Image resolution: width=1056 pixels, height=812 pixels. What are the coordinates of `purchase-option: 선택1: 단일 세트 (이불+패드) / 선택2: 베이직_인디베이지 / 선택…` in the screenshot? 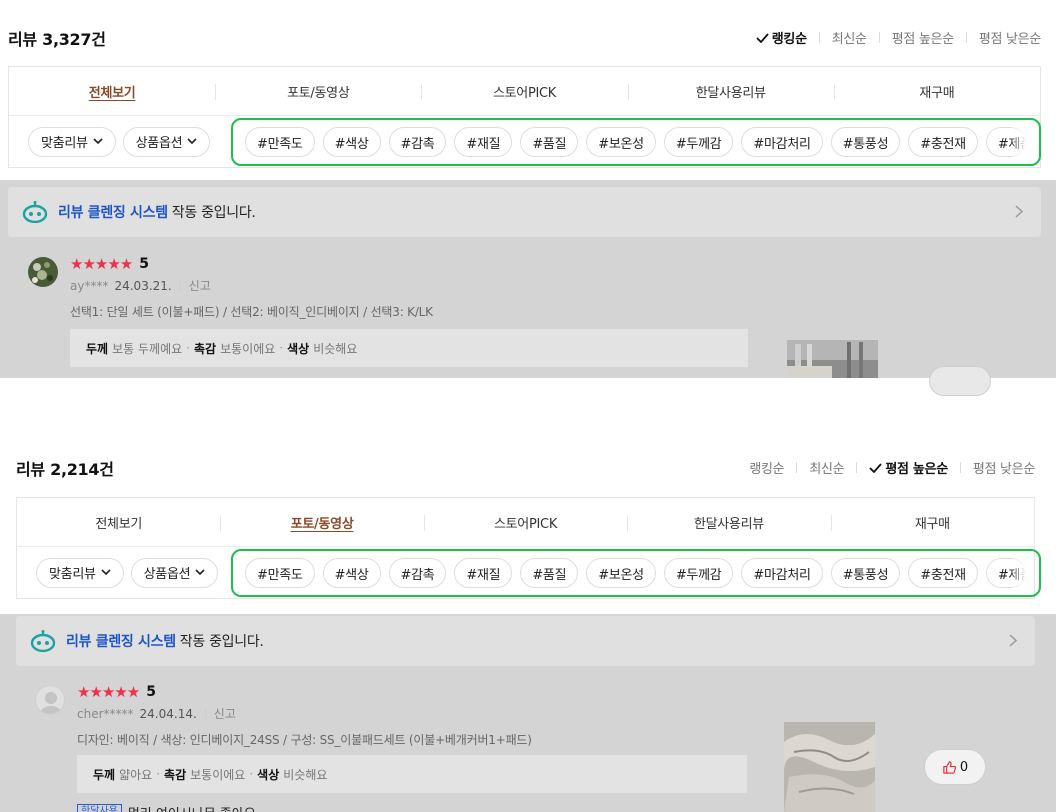 It's located at (251, 312).